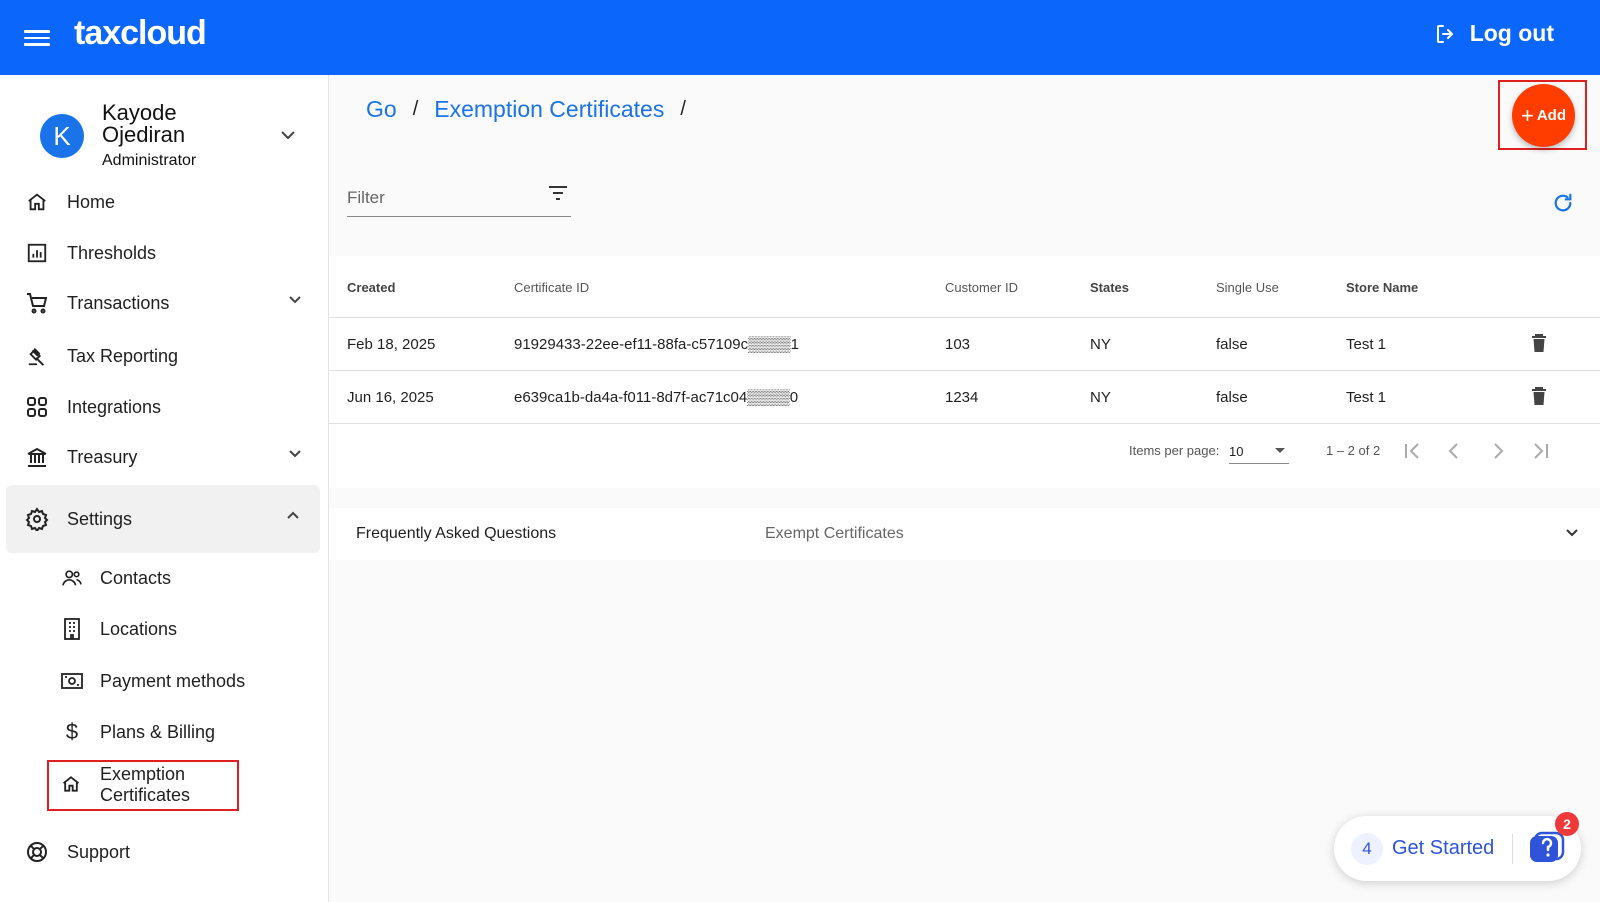  I want to click on filter-input, so click(437, 198).